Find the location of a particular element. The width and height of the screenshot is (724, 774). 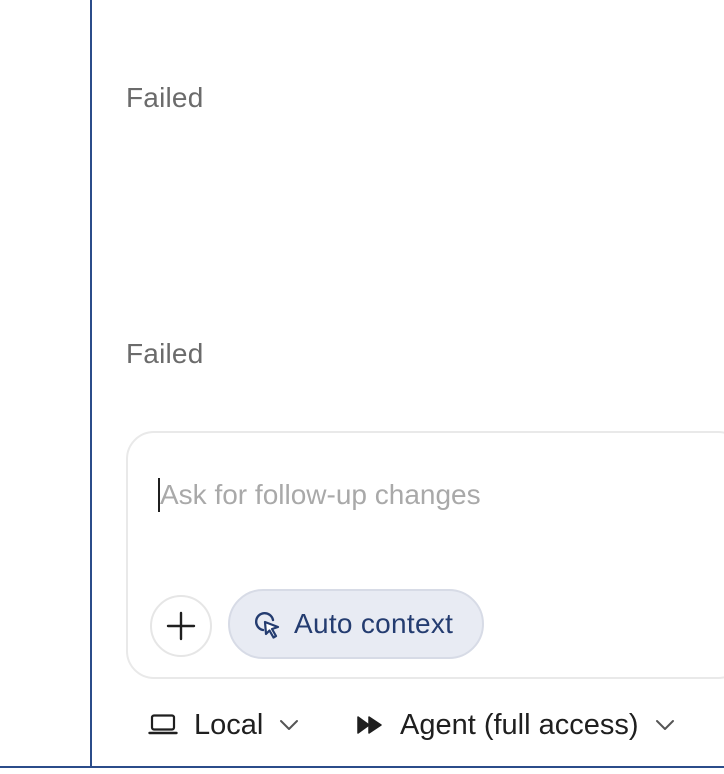

add-attachment-button is located at coordinates (181, 626).